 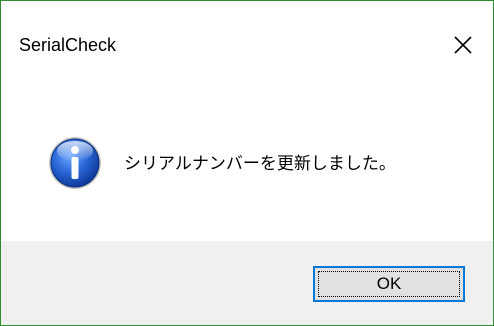 What do you see at coordinates (68, 45) in the screenshot?
I see `window-title: SerialCheck` at bounding box center [68, 45].